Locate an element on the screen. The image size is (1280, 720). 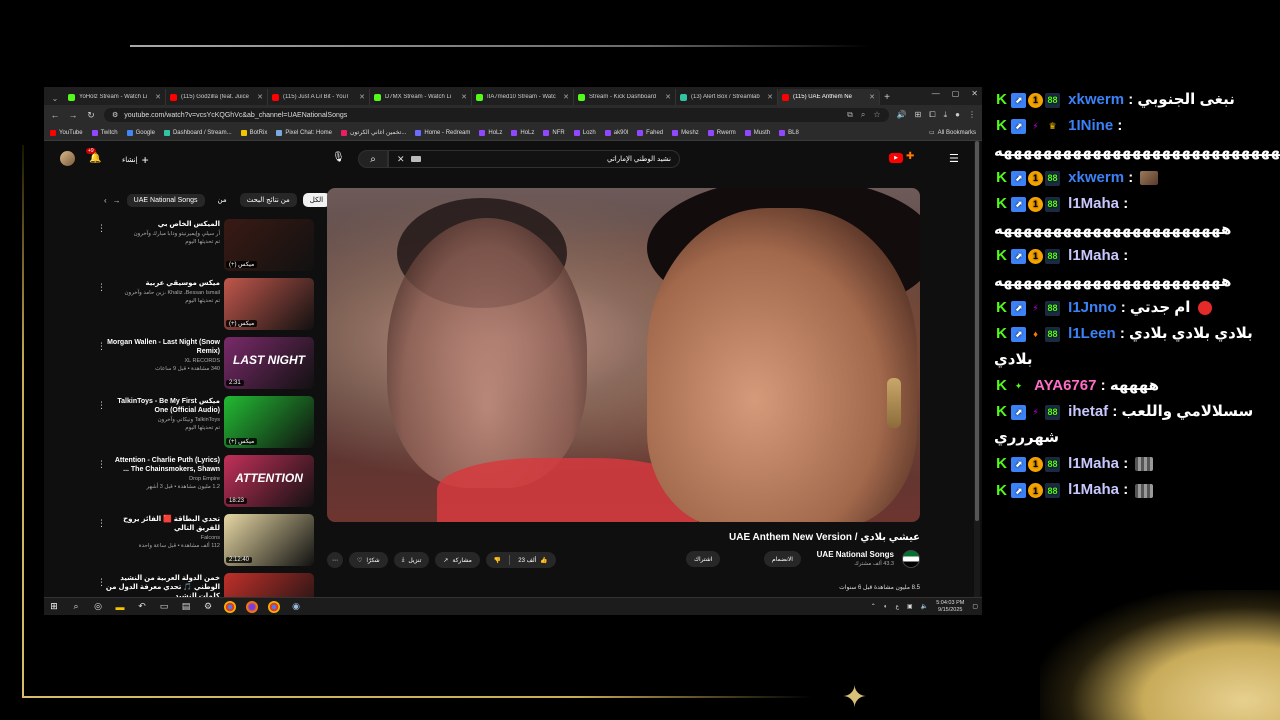
chrome-icon is located at coordinates (230, 606).